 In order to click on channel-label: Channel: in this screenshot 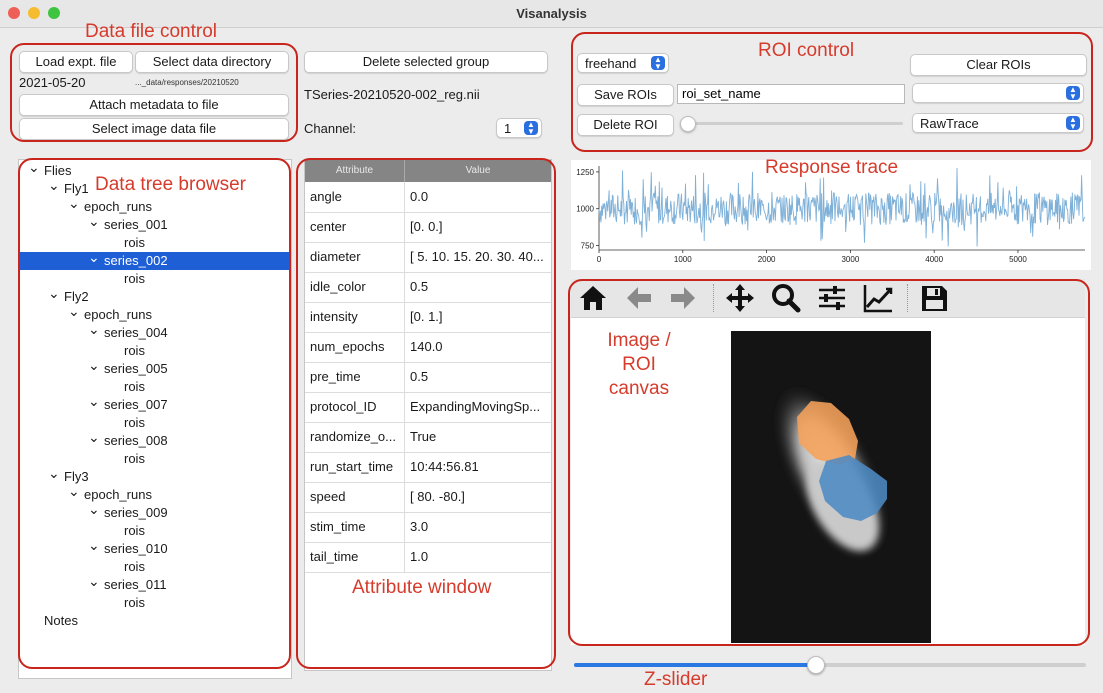, I will do `click(330, 128)`.